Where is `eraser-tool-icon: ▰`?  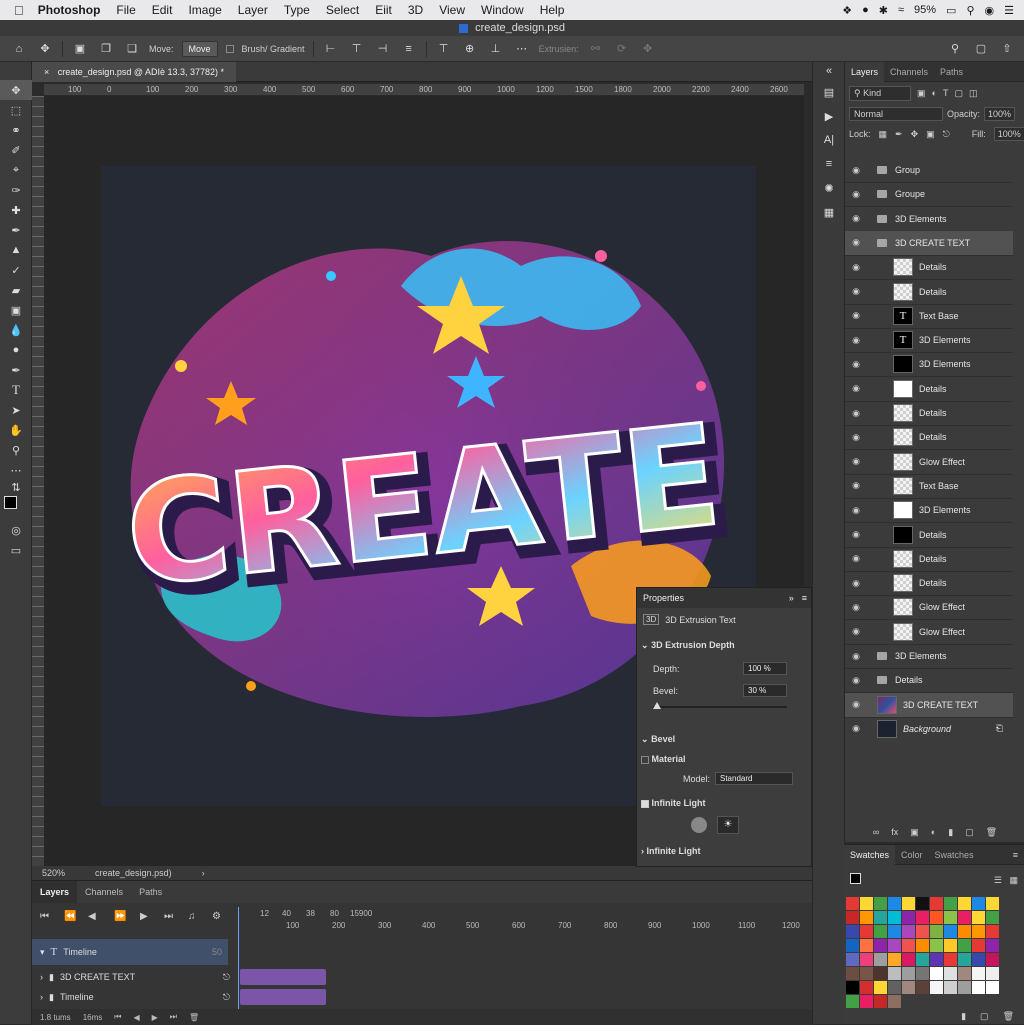 eraser-tool-icon: ▰ is located at coordinates (16, 290).